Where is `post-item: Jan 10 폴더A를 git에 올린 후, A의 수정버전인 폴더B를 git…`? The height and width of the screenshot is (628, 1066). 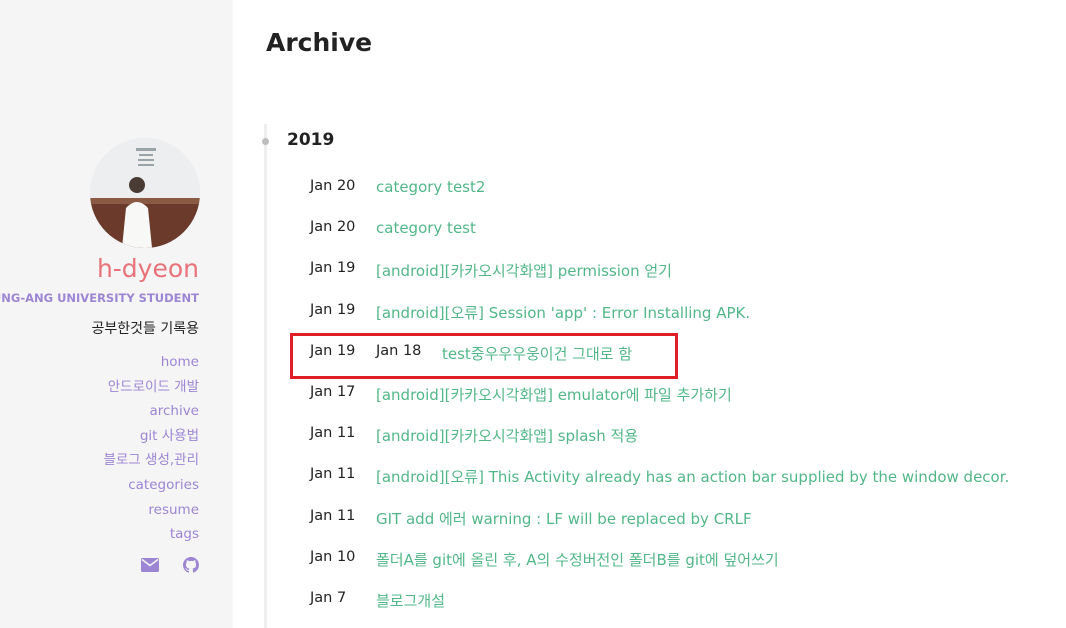 post-item: Jan 10 폴더A를 git에 올린 후, A의 수정버전인 폴더B를 git… is located at coordinates (533, 558).